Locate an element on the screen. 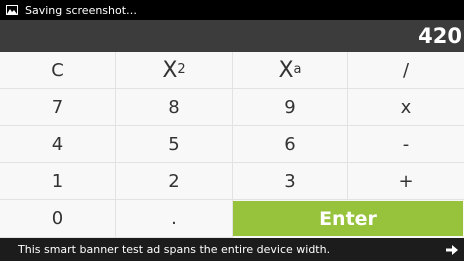 The height and width of the screenshot is (261, 464). digit-7-button: 7 is located at coordinates (58, 107).